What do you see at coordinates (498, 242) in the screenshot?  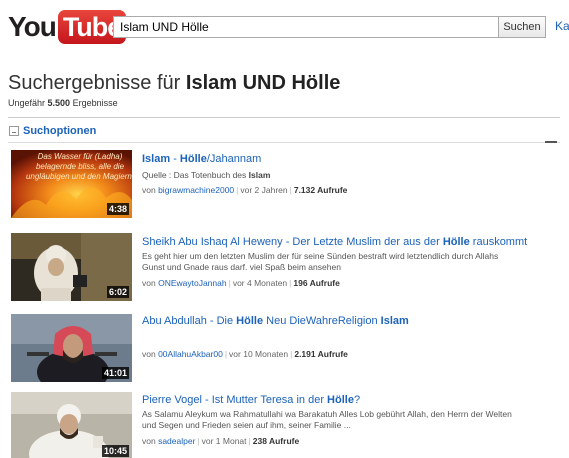 I see `title-part: rauskommt` at bounding box center [498, 242].